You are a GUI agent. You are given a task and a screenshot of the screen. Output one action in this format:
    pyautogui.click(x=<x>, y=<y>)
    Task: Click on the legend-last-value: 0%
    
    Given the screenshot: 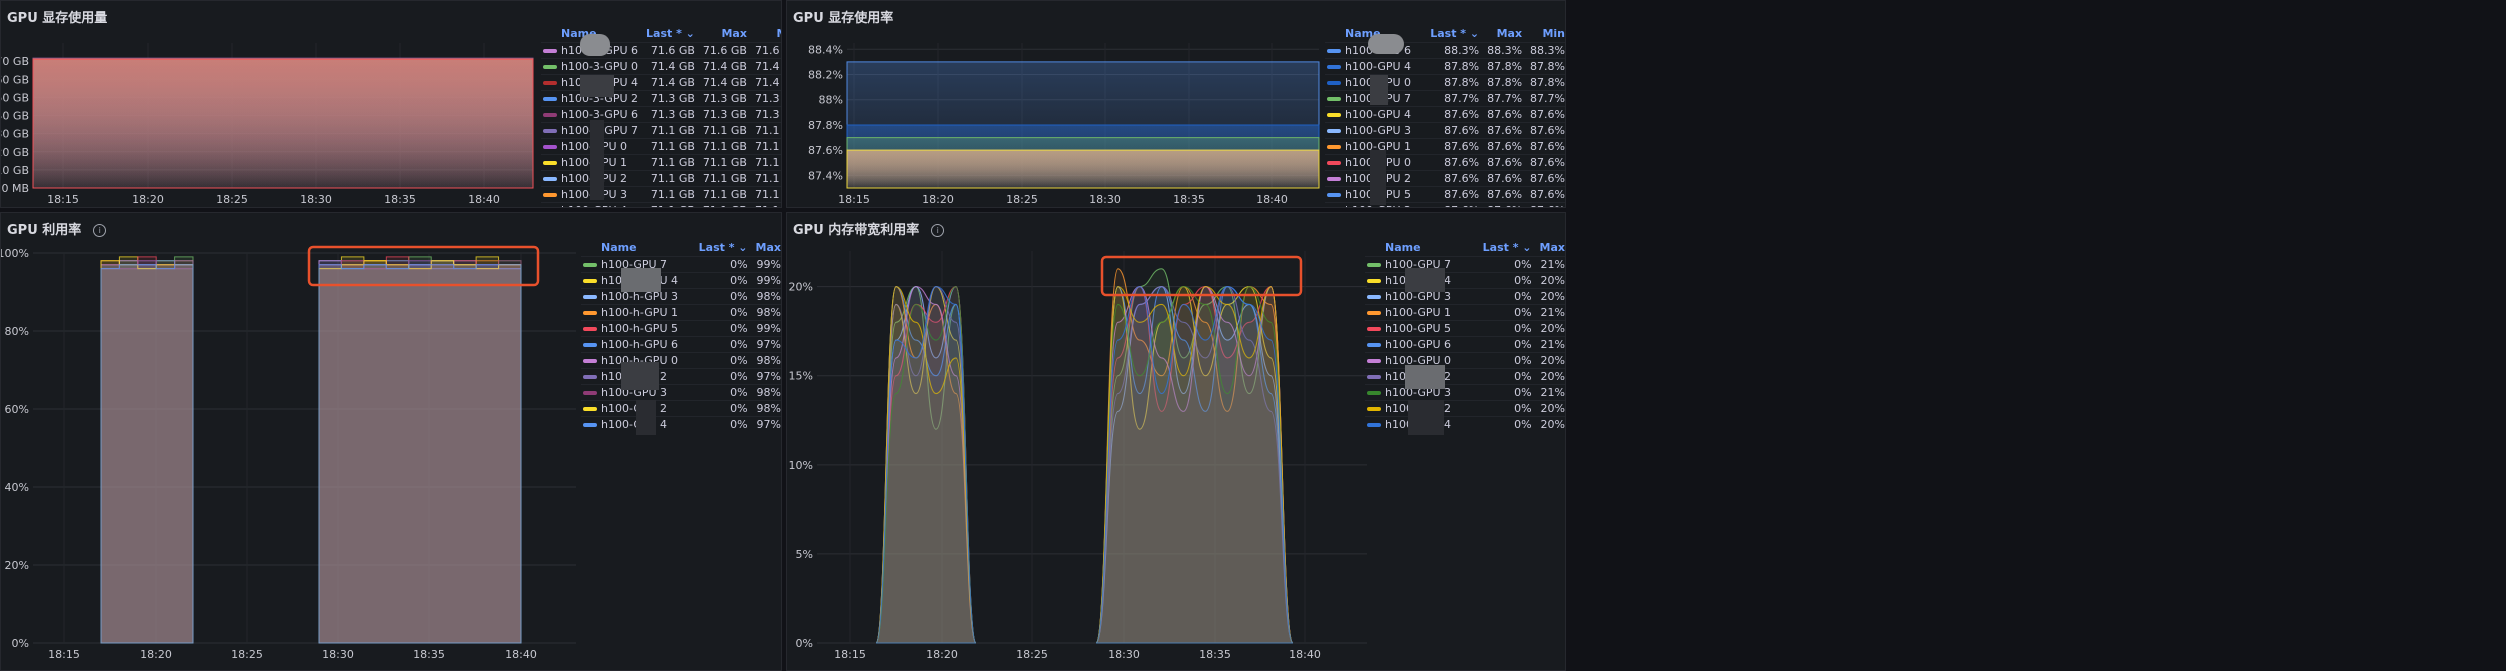 What is the action you would take?
    pyautogui.click(x=719, y=424)
    